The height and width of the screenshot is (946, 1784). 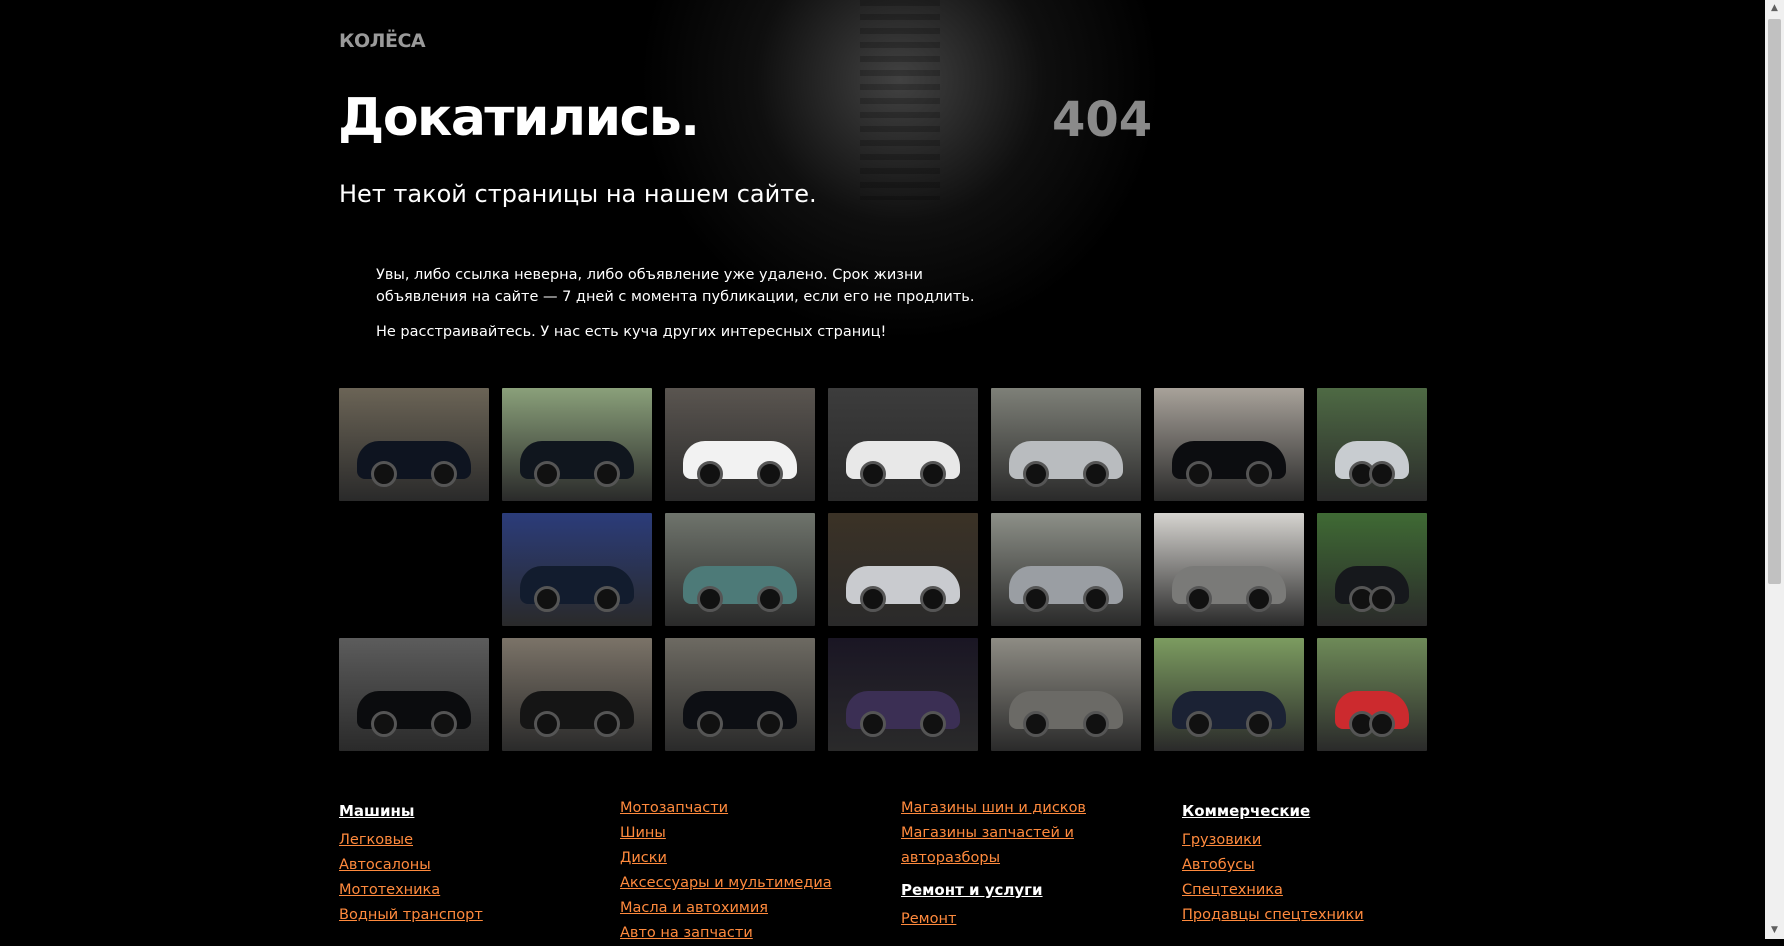 I want to click on footer-link: Шины, so click(x=750, y=833).